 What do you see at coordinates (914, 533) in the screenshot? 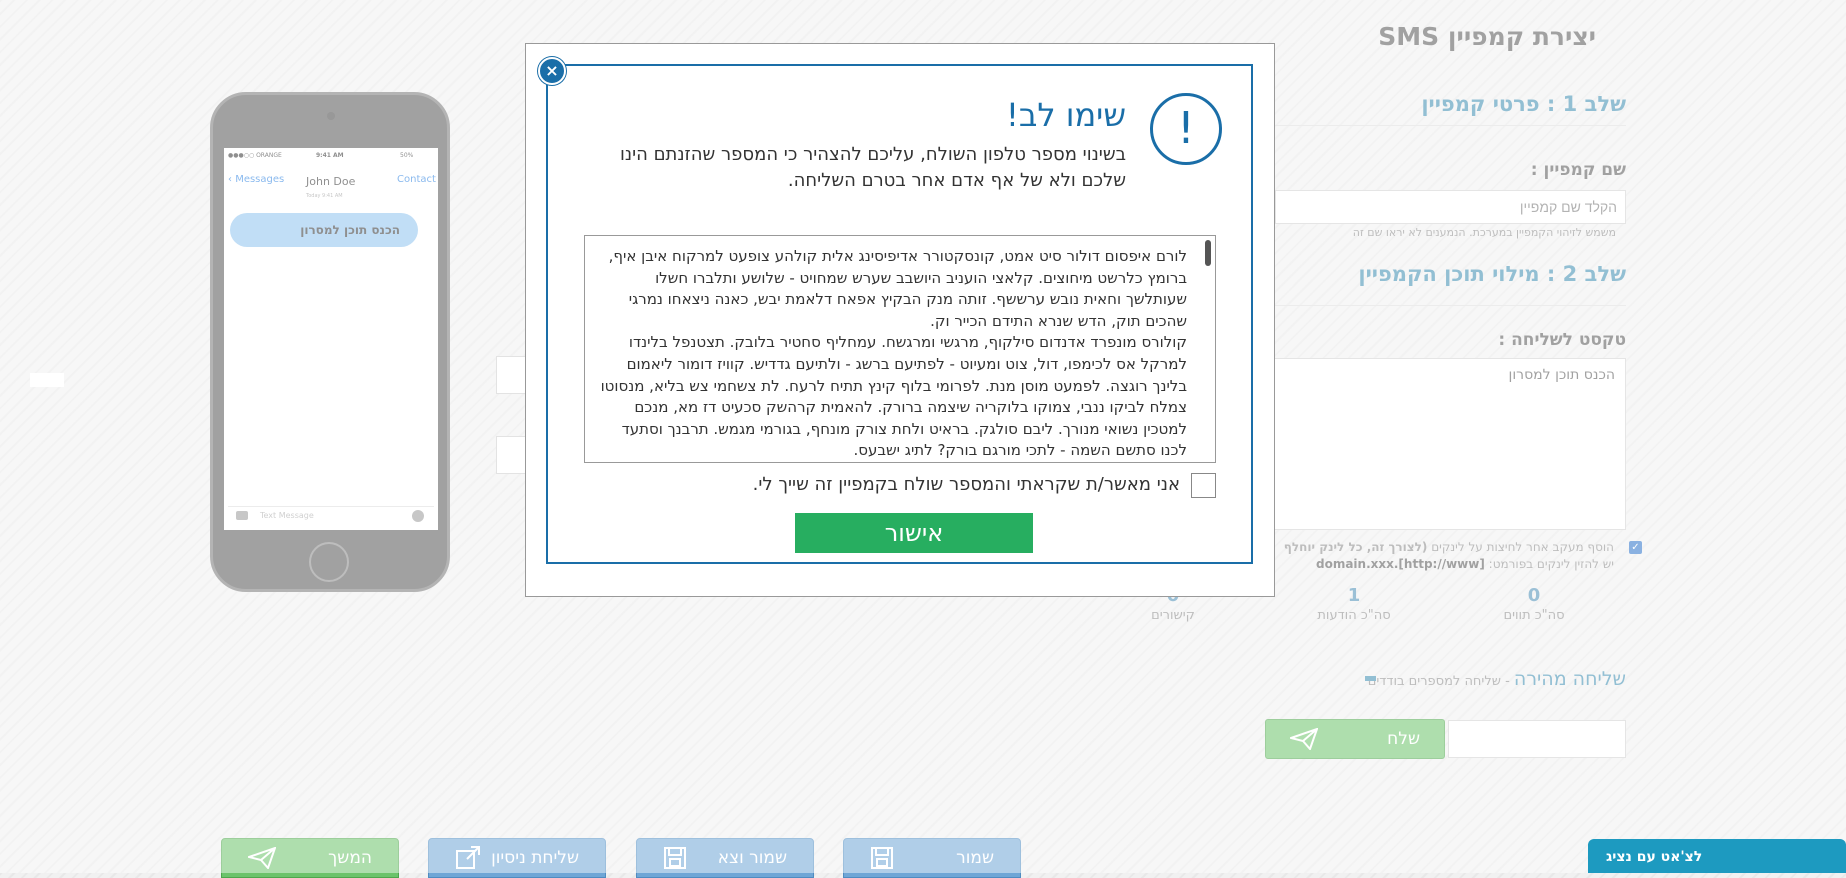
I see `confirm-button: אישור` at bounding box center [914, 533].